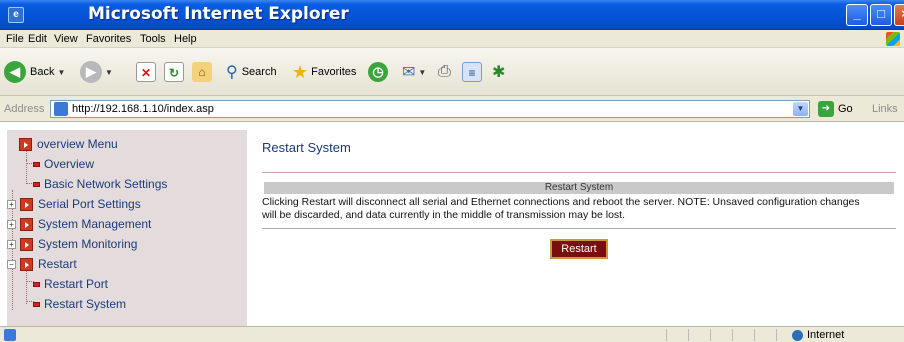 This screenshot has width=904, height=342. What do you see at coordinates (57, 264) in the screenshot?
I see `sidebar-item-label: Restart` at bounding box center [57, 264].